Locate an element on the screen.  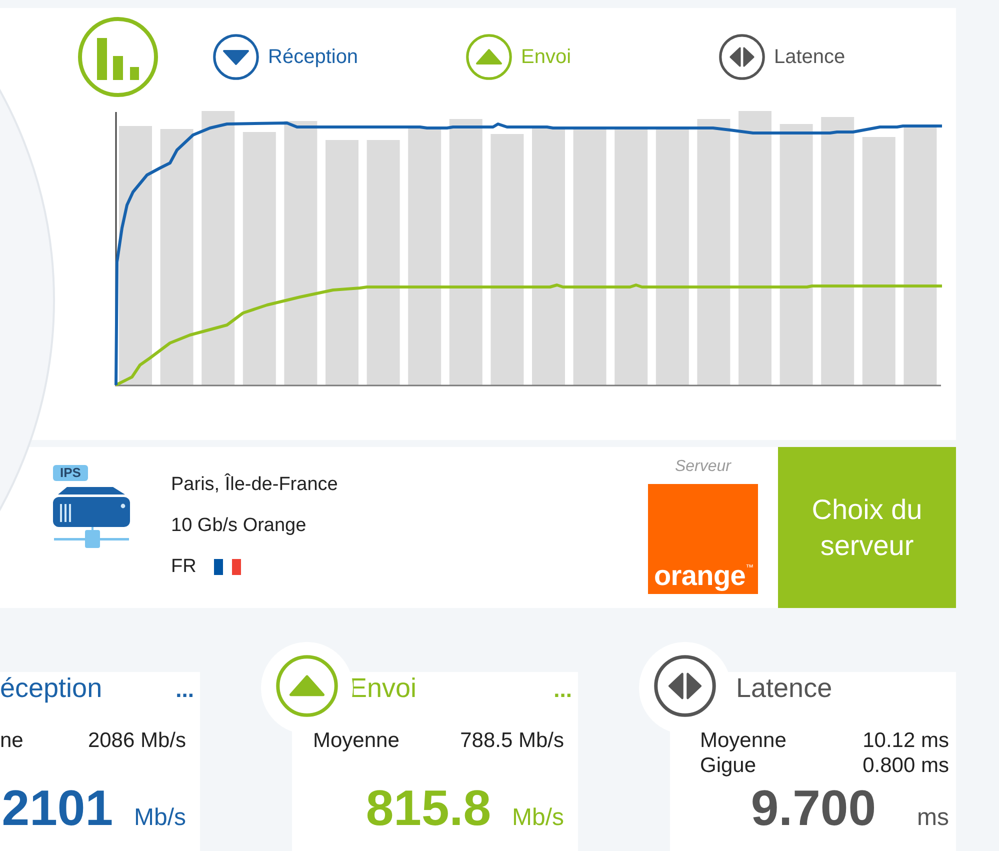
result-value: 815.8 is located at coordinates (428, 808).